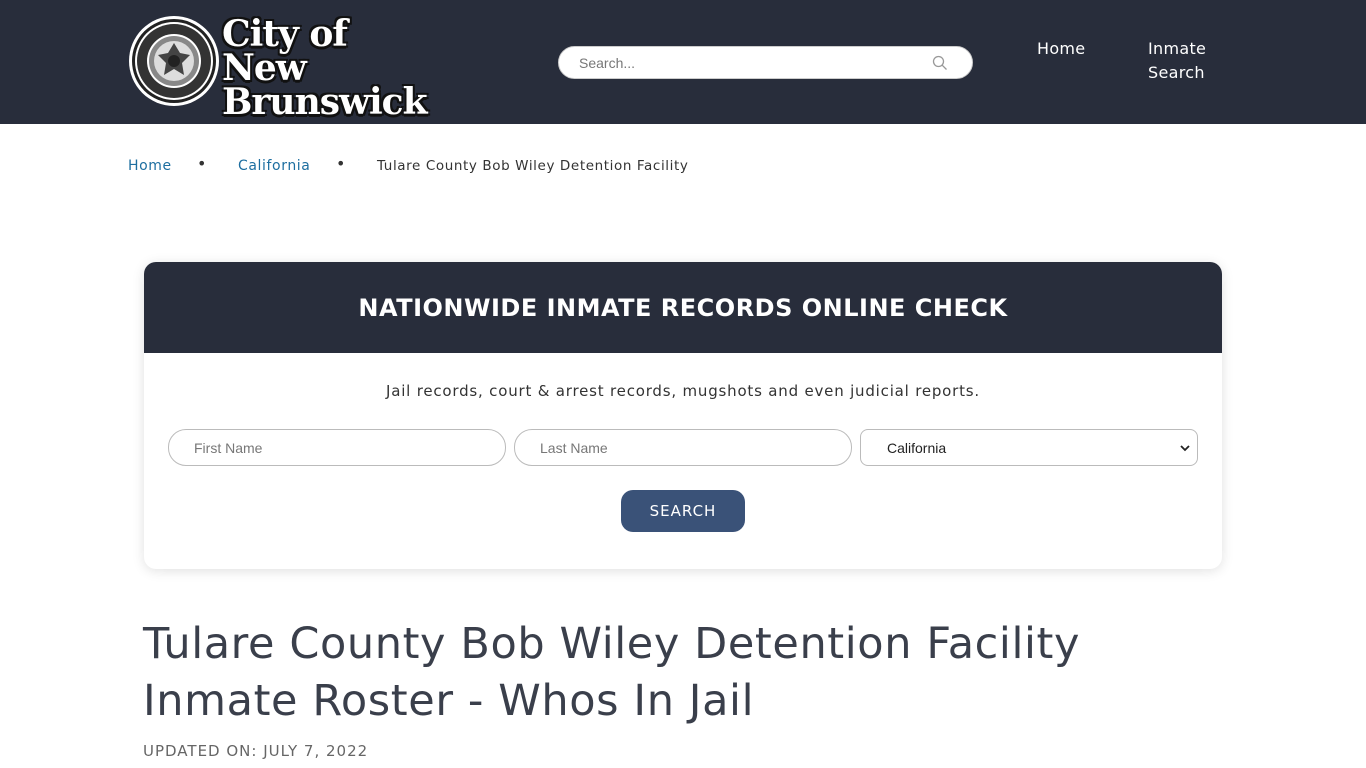  I want to click on state-select: California, so click(1029, 447).